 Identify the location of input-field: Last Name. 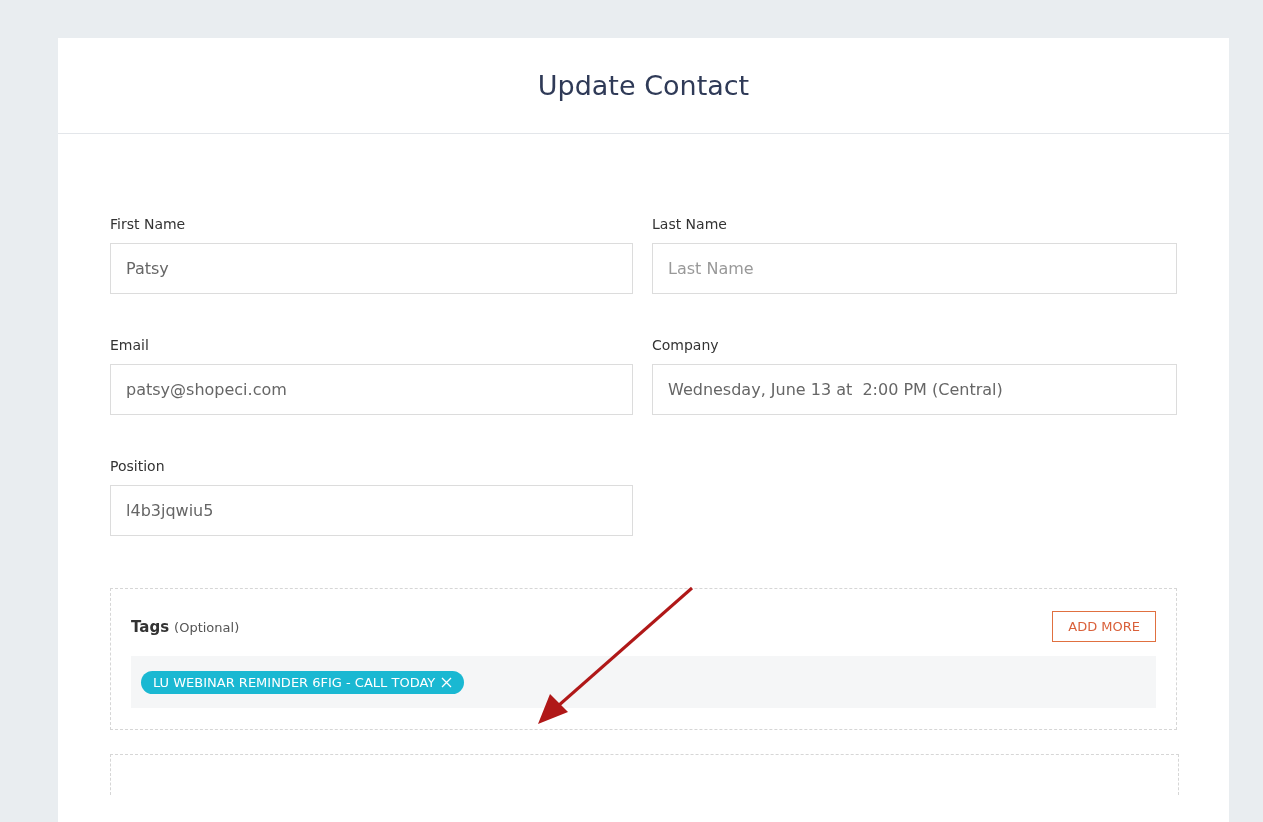
(914, 268).